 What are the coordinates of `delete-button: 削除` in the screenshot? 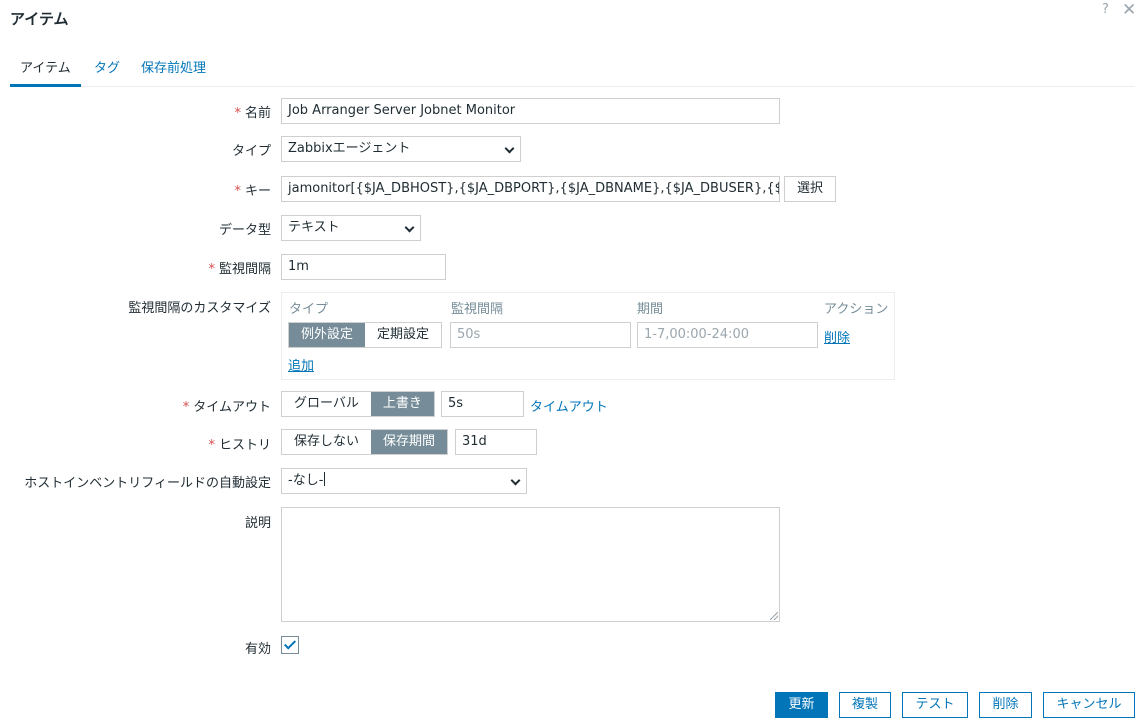 It's located at (1005, 705).